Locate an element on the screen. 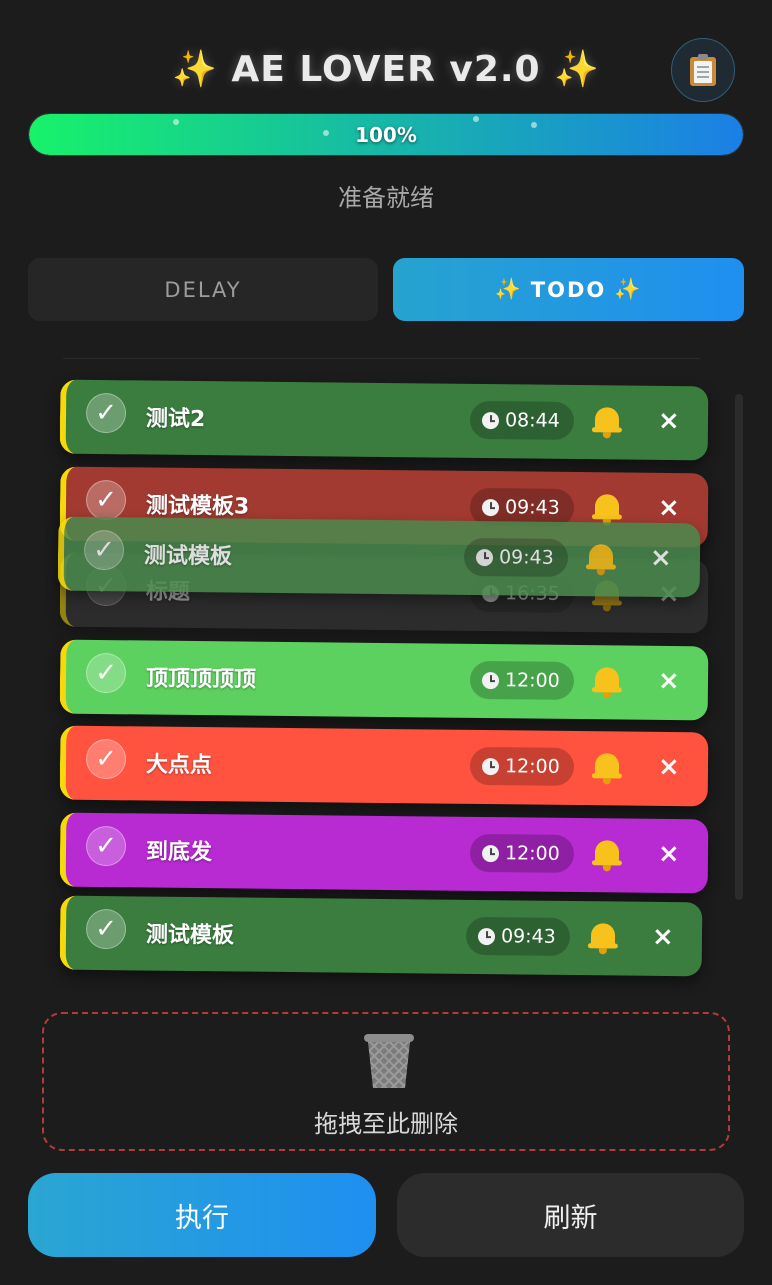 This screenshot has height=1285, width=772. scrollbar is located at coordinates (739, 647).